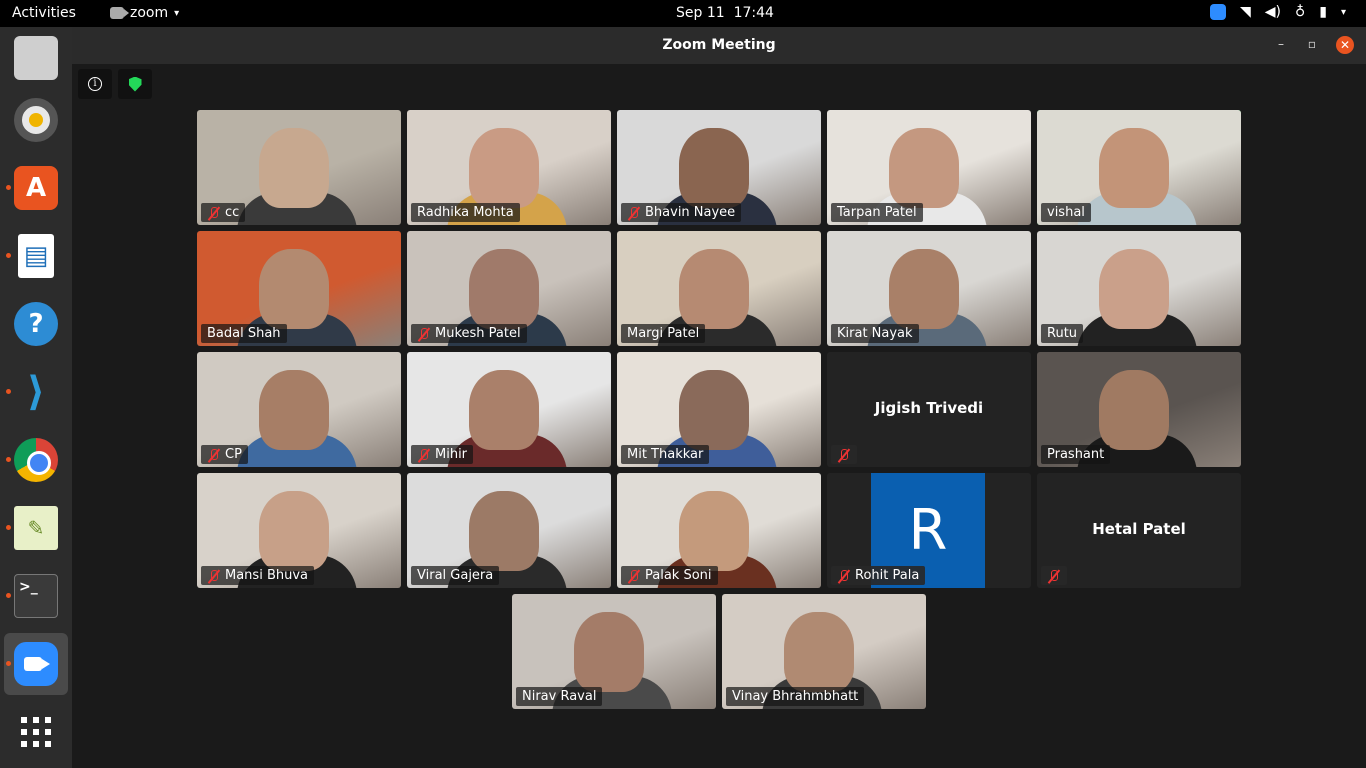  What do you see at coordinates (36, 528) in the screenshot?
I see `dock-item-text-editor: ✎` at bounding box center [36, 528].